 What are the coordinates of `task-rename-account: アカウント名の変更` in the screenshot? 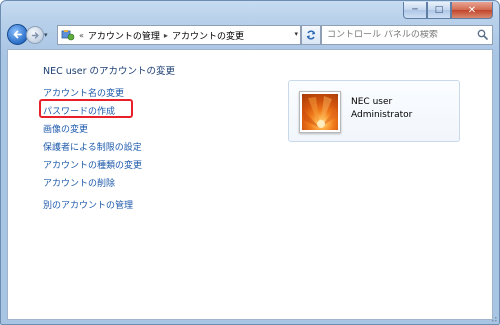 It's located at (83, 92).